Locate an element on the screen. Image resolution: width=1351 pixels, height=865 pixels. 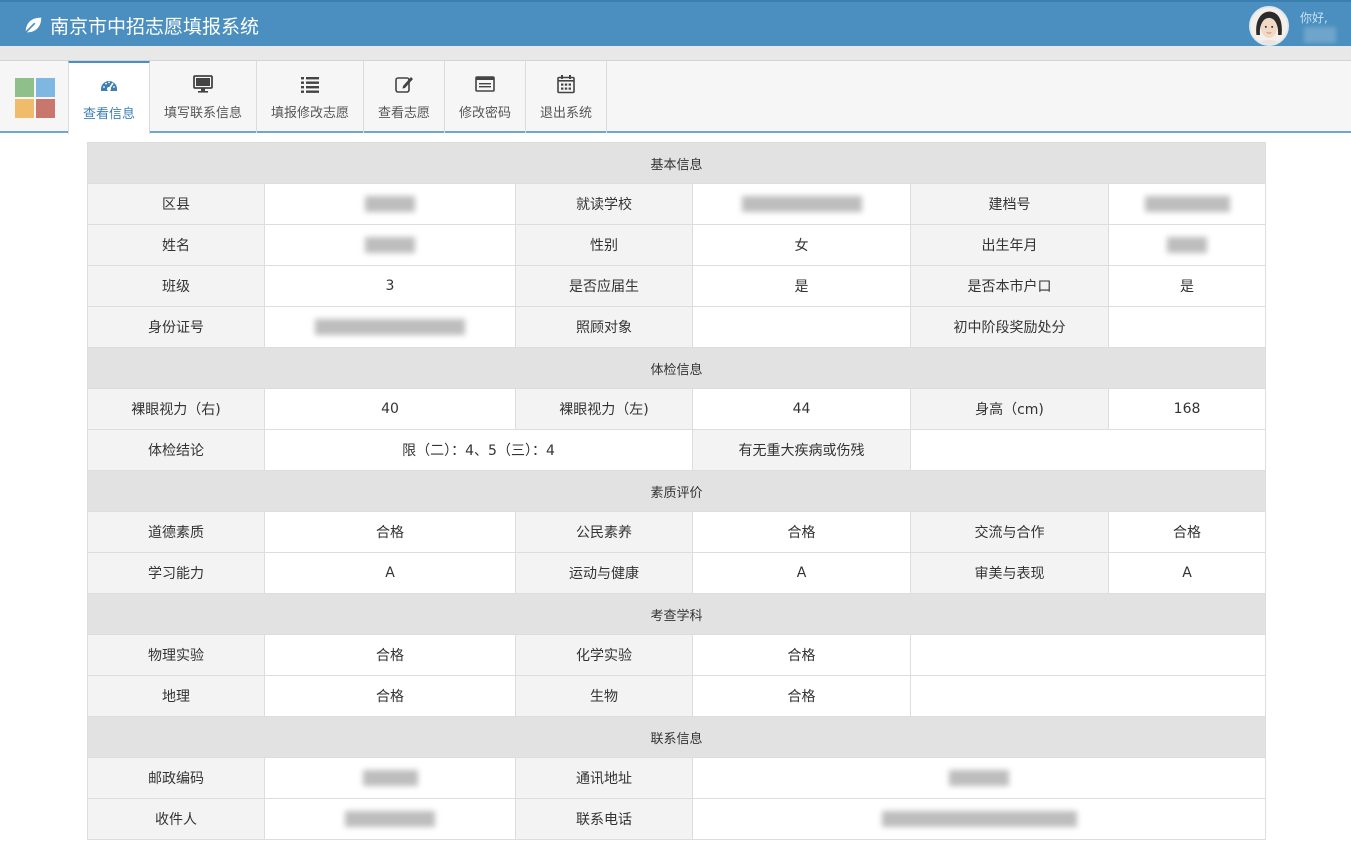
field-label: 生物 is located at coordinates (604, 696).